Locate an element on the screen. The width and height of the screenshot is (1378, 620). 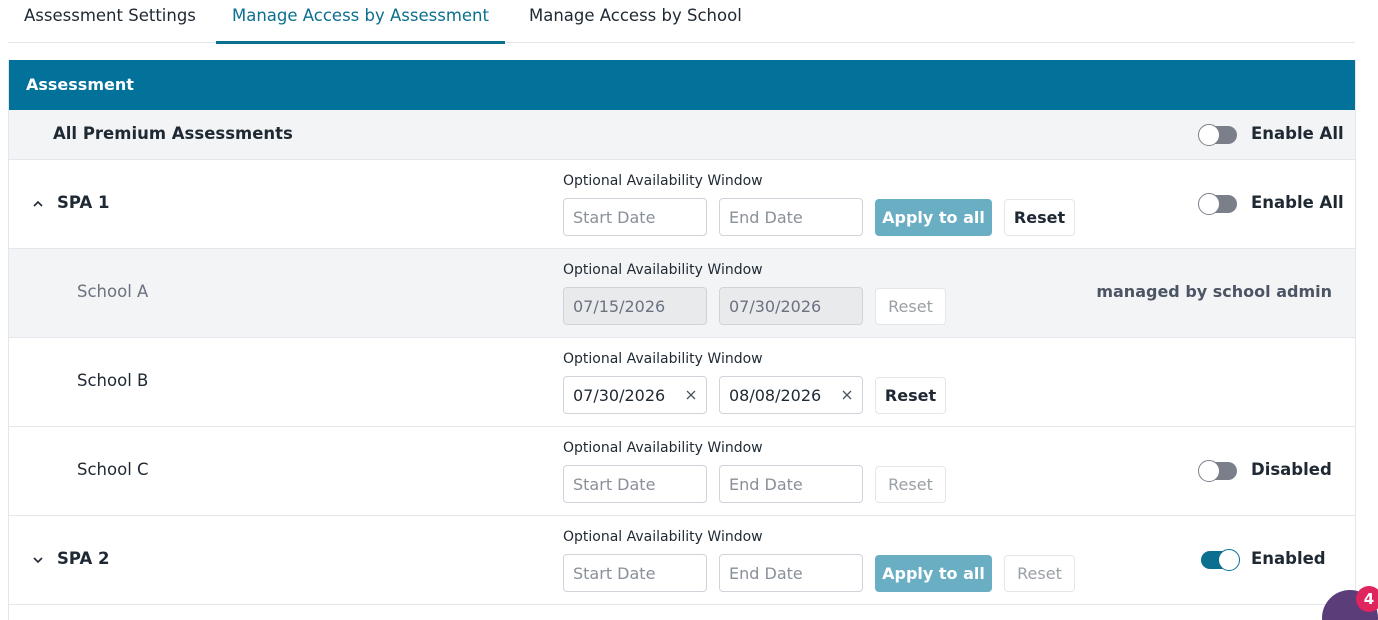
tab-assessment-settings: Assessment Settings is located at coordinates (110, 21).